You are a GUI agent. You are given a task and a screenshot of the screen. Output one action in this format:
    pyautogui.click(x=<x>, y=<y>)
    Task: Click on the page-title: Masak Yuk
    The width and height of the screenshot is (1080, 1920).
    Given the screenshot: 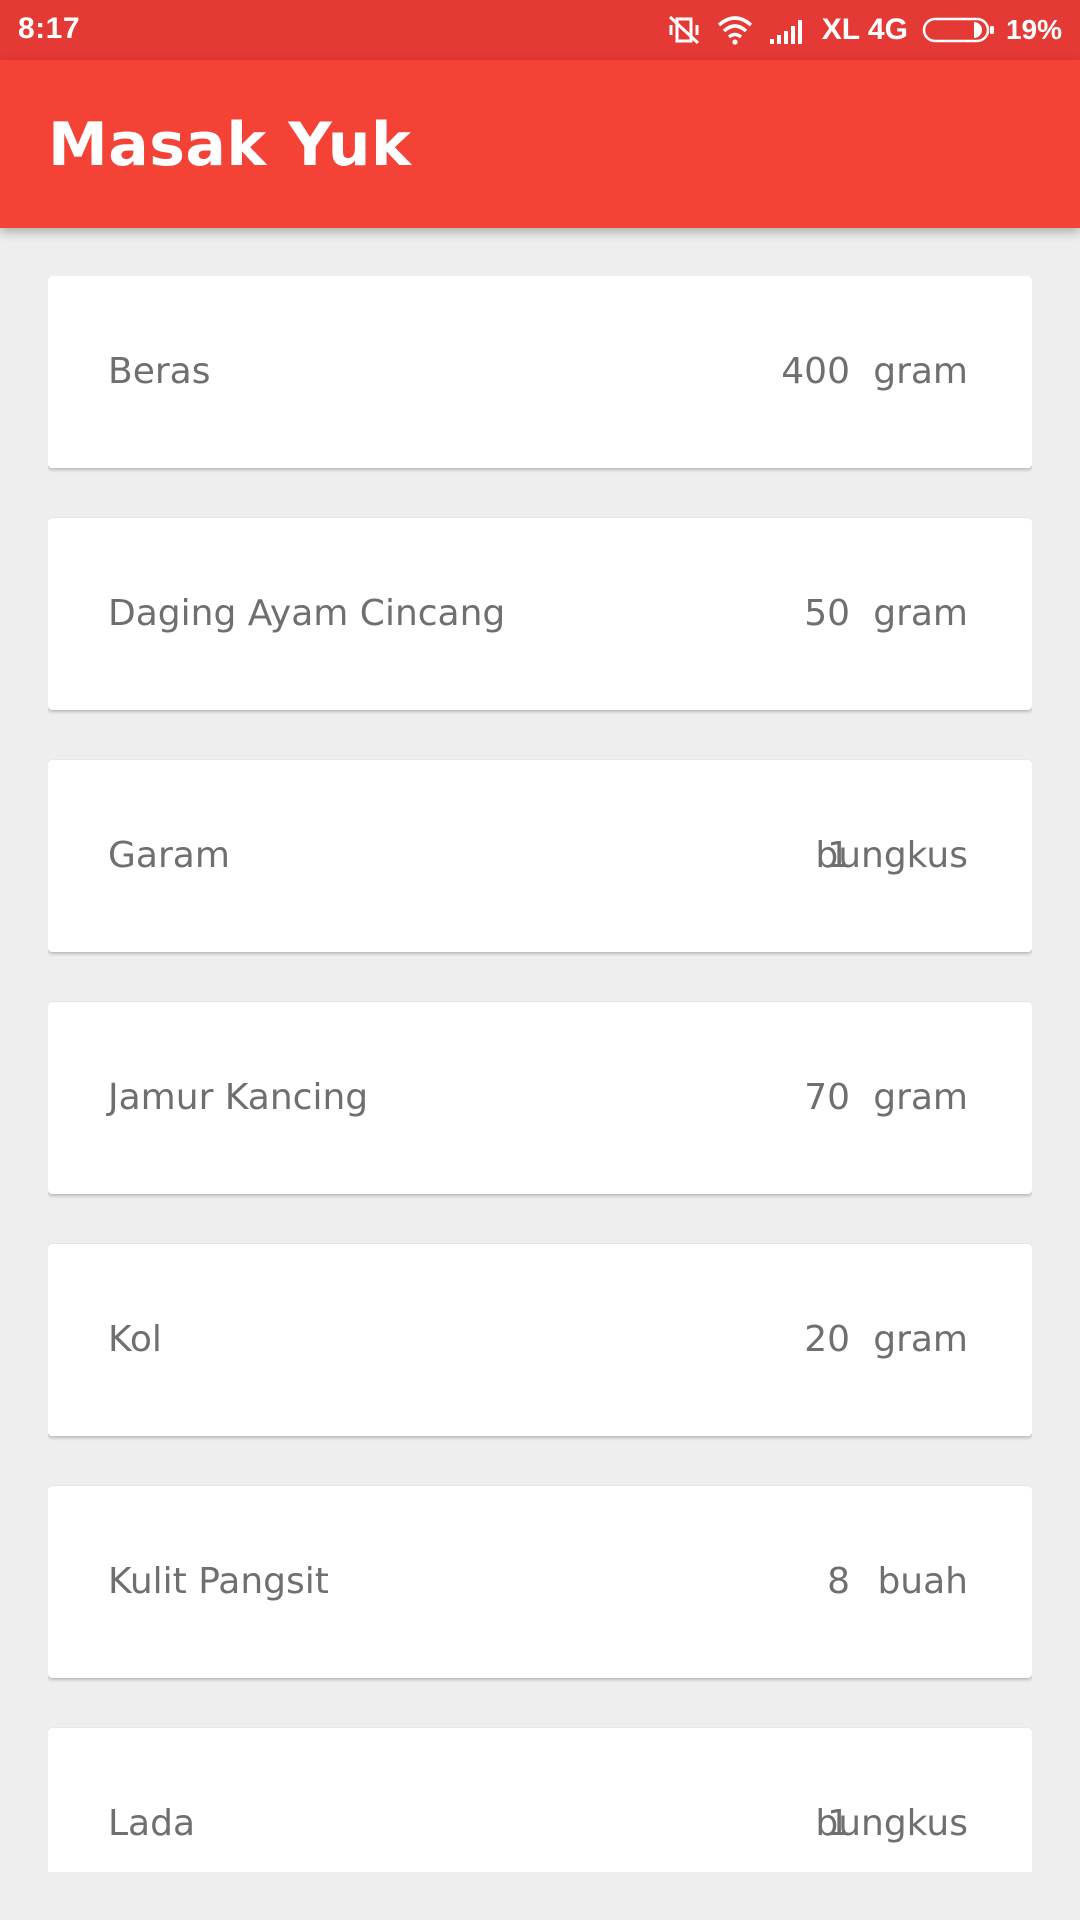 What is the action you would take?
    pyautogui.click(x=230, y=145)
    